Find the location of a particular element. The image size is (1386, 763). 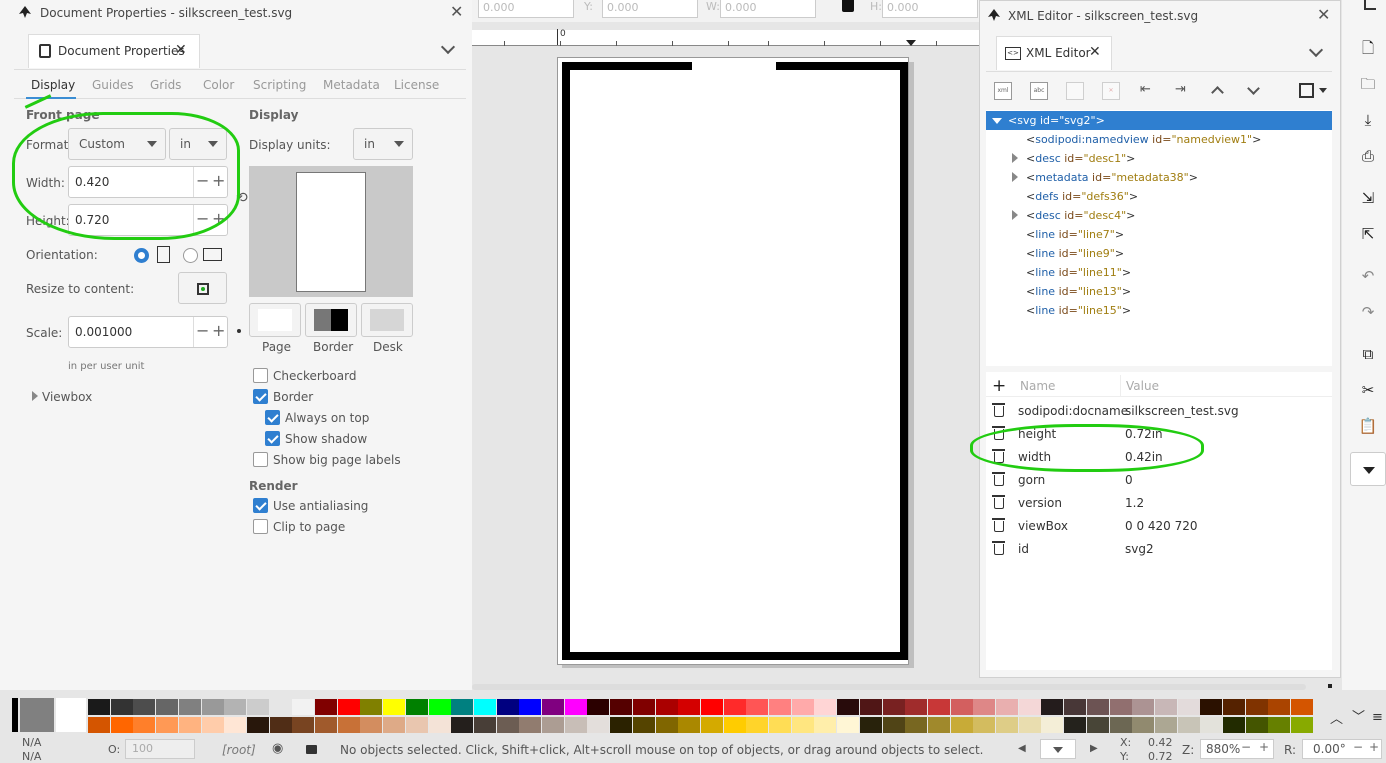

zoom-input: 880% − + is located at coordinates (1237, 749).